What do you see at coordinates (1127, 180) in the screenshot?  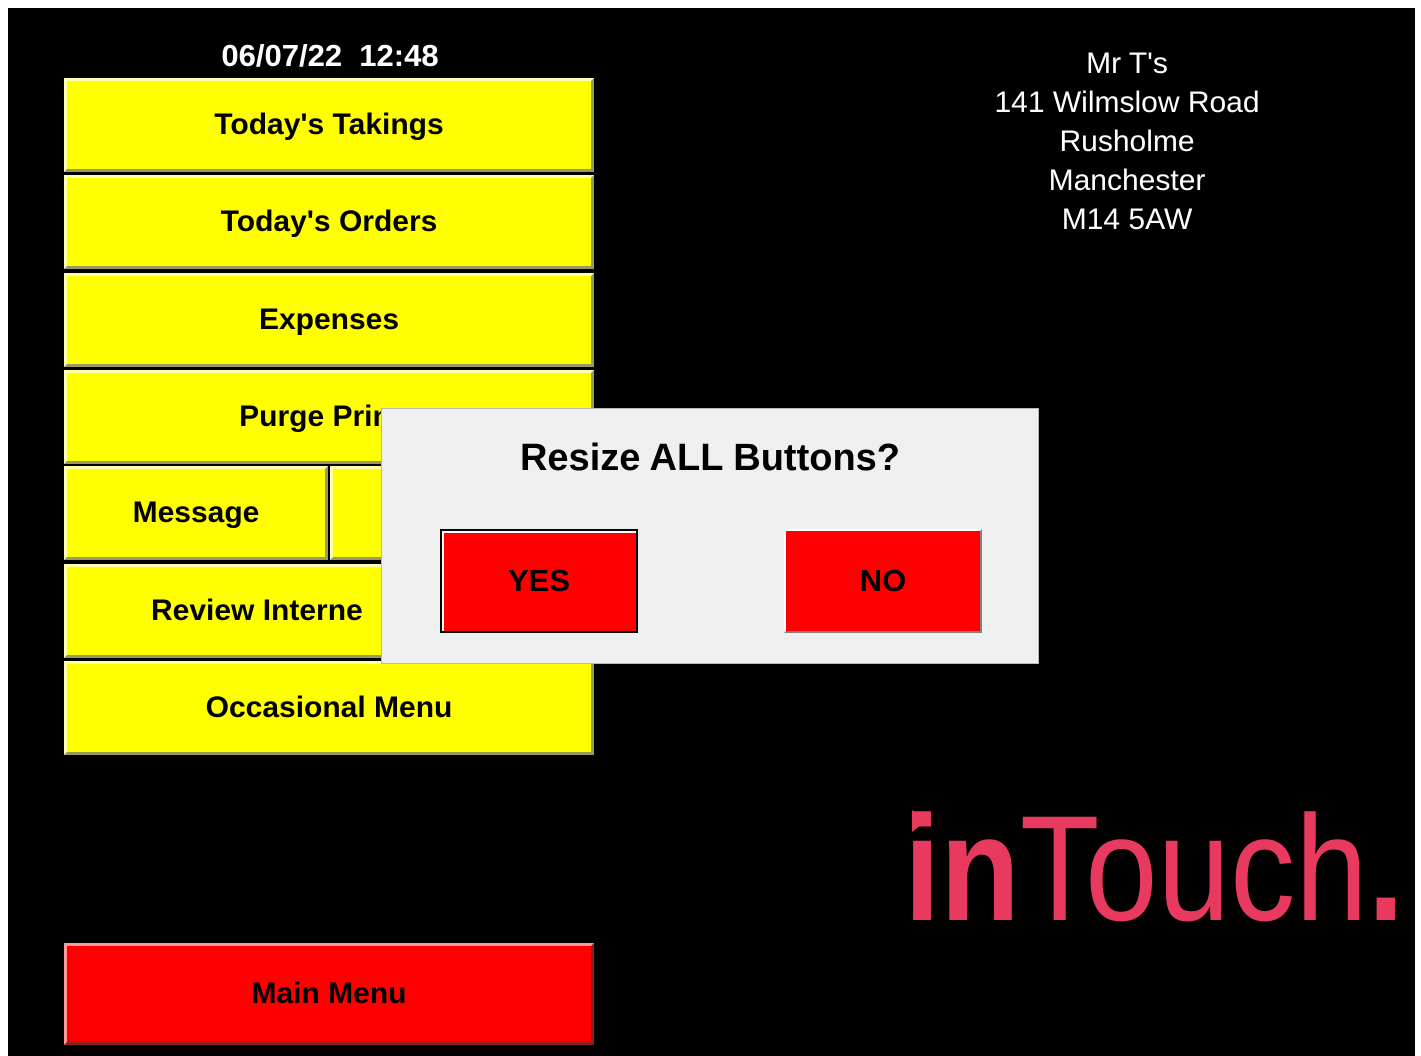 I see `address-line3: Manchester` at bounding box center [1127, 180].